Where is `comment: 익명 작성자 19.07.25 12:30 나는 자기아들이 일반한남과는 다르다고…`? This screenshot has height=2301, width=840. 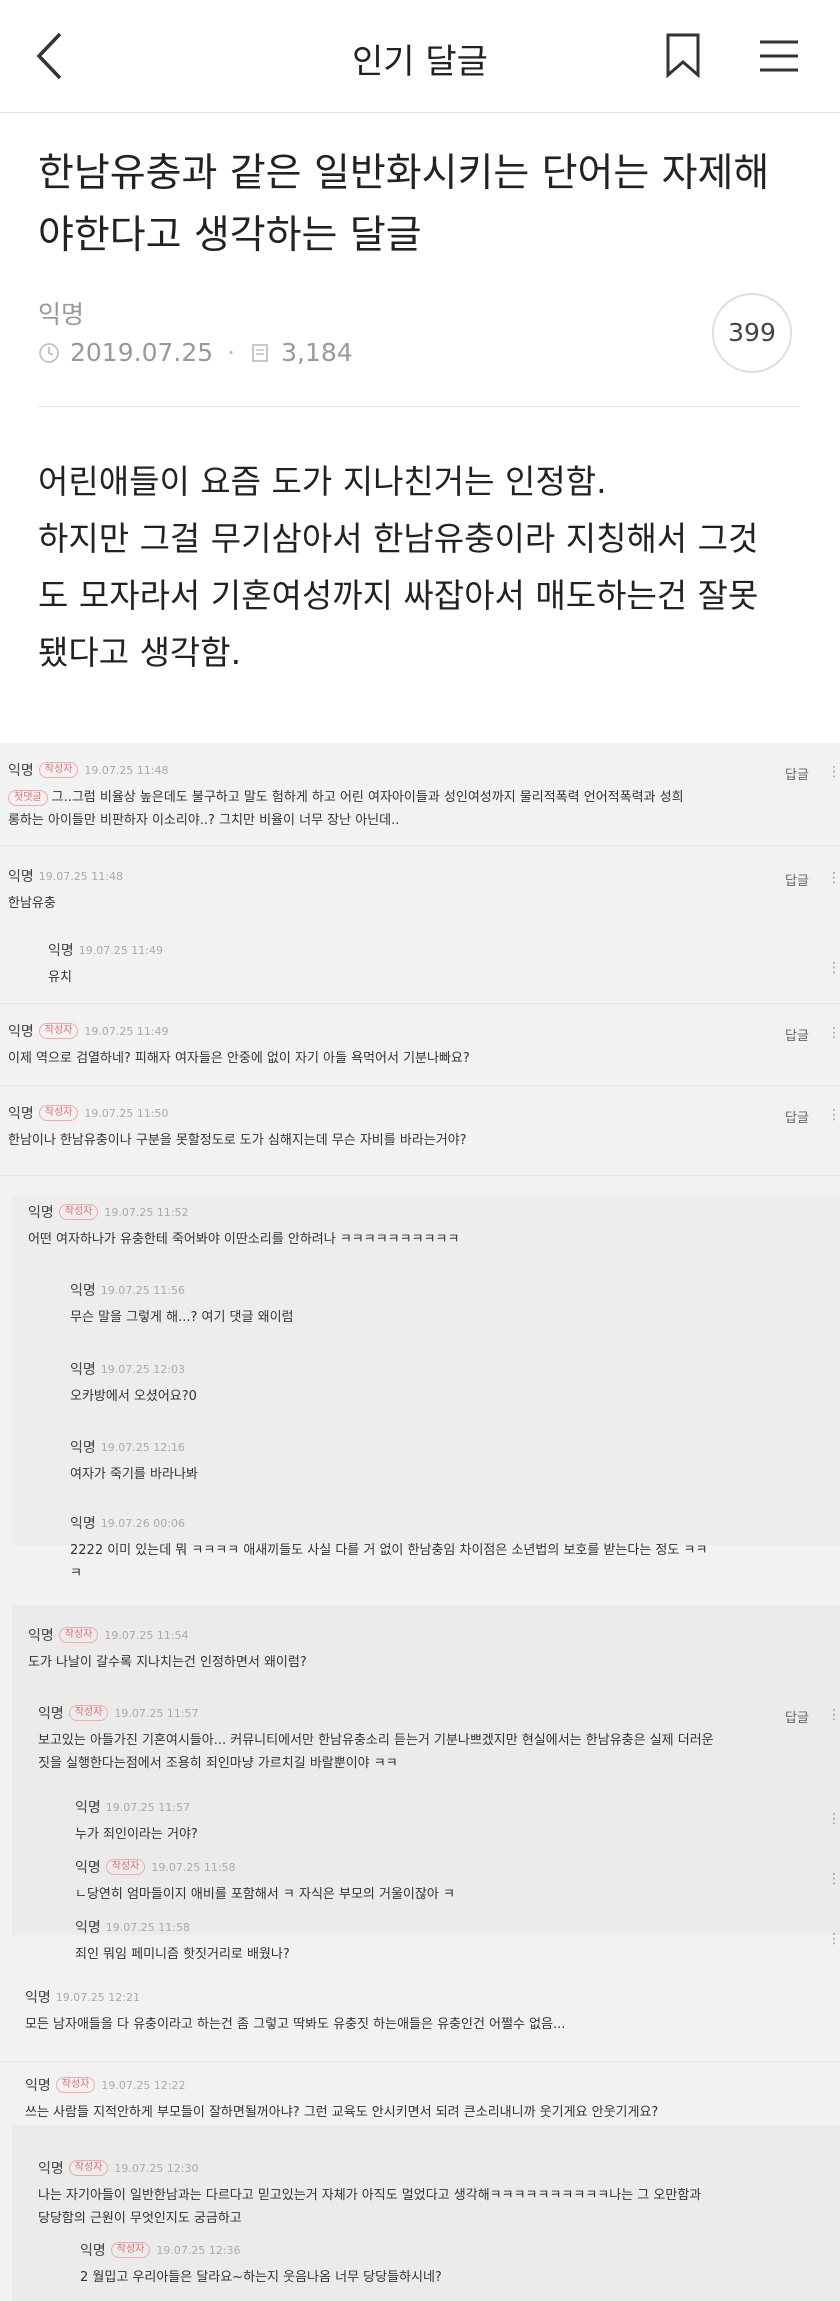 comment: 익명 작성자 19.07.25 12:30 나는 자기아들이 일반한남과는 다르다고… is located at coordinates (428, 2194).